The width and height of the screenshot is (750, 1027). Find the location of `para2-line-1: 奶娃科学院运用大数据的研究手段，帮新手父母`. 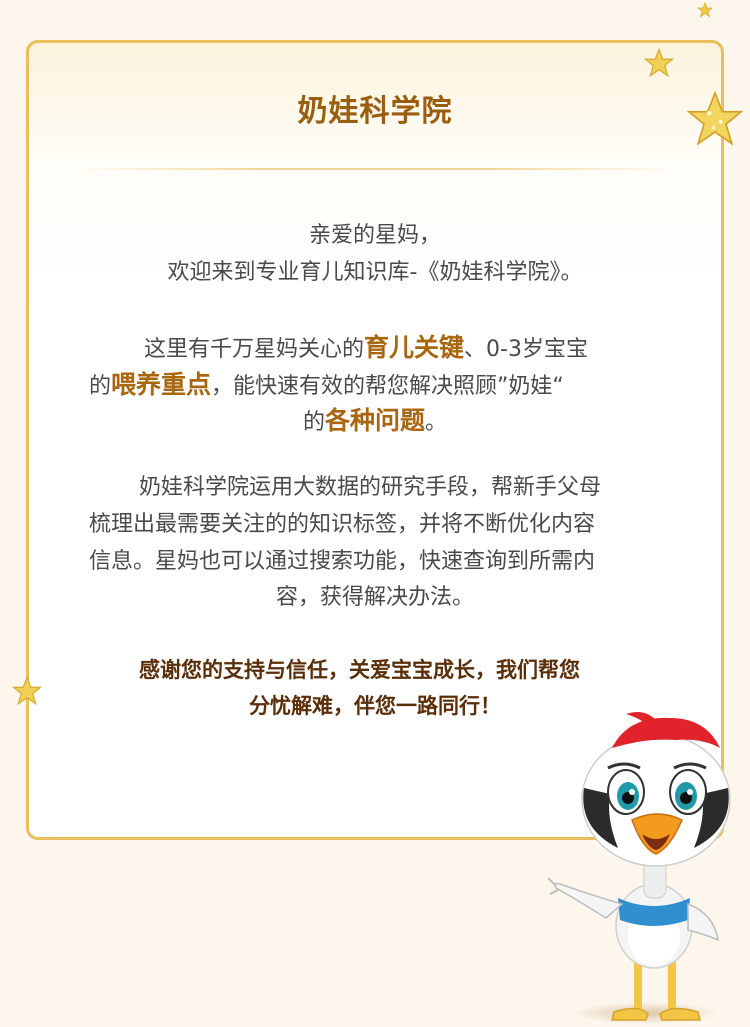

para2-line-1: 奶娃科学院运用大数据的研究手段，帮新手父母 is located at coordinates (370, 487).